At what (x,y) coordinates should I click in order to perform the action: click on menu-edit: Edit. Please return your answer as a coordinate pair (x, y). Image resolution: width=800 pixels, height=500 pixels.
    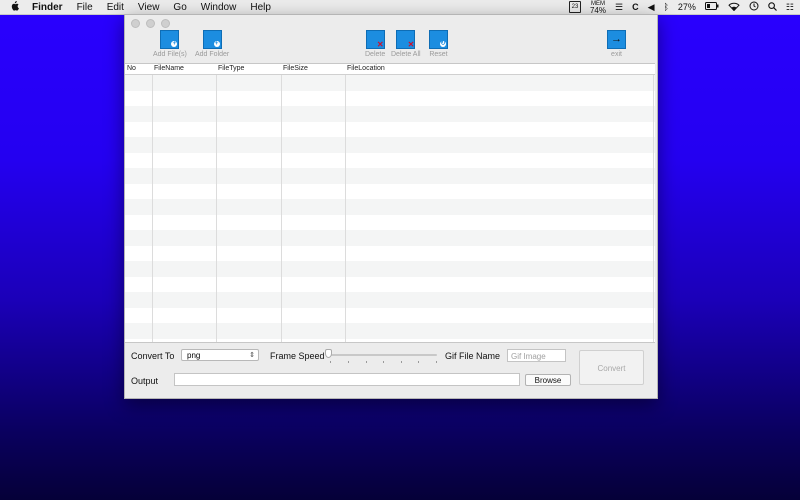
    Looking at the image, I should click on (115, 7).